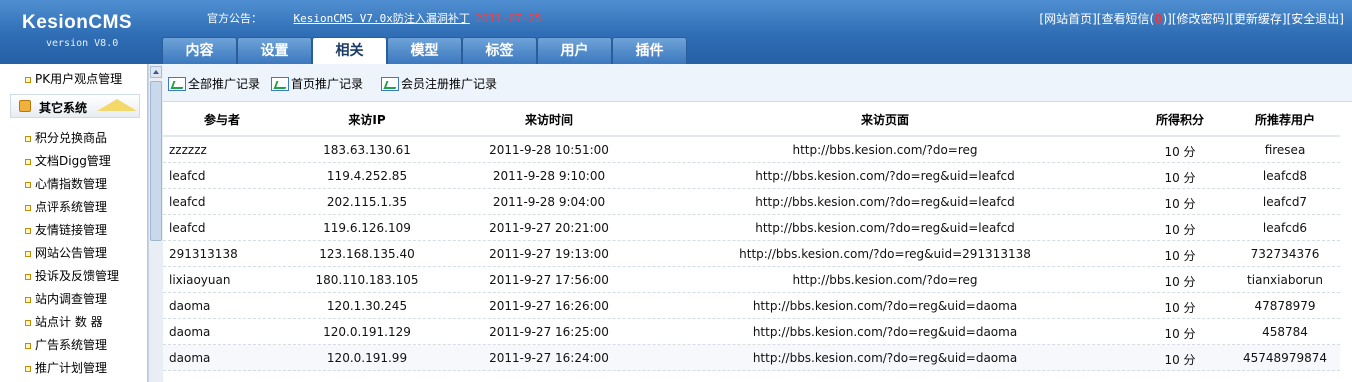  Describe the element at coordinates (549, 358) in the screenshot. I see `cell-time: 2011-9-27 16:24:00` at that location.